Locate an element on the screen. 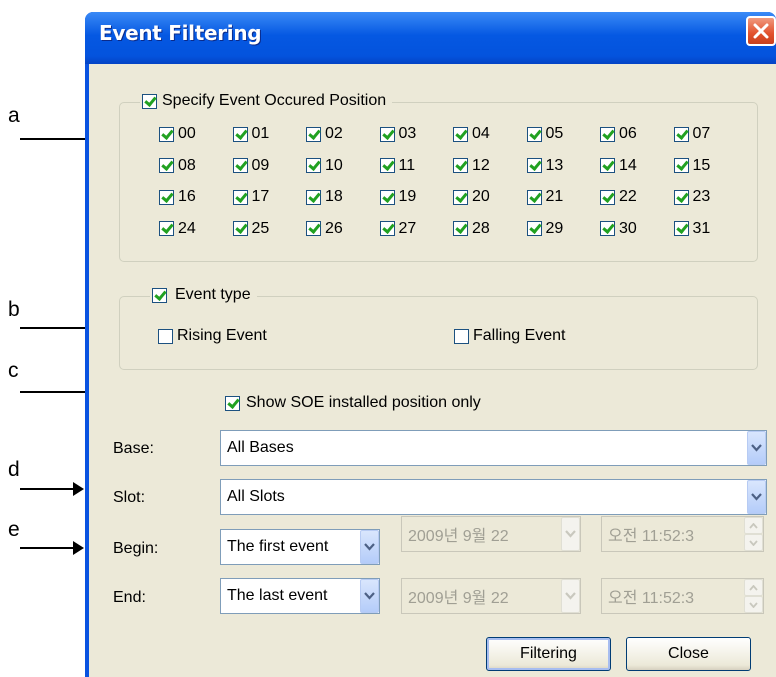  position-item-08: 08 is located at coordinates (177, 166).